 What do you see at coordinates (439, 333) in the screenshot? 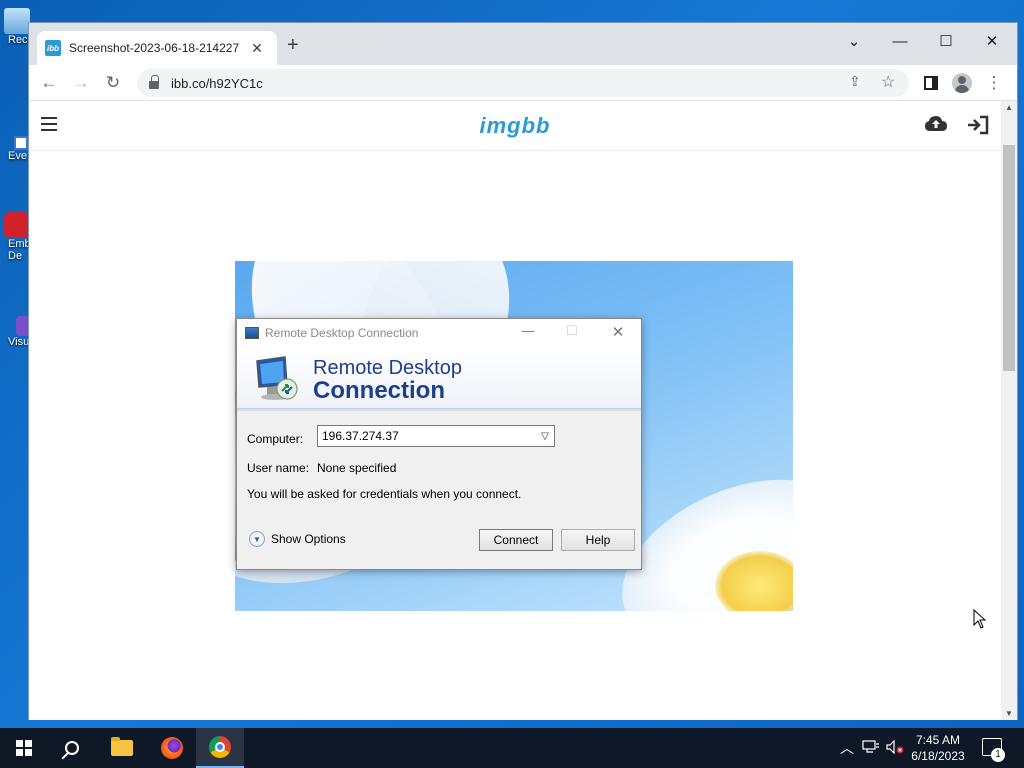
I see `rdc-titlebar: Remote Desktop Connection — ☐ ✕` at bounding box center [439, 333].